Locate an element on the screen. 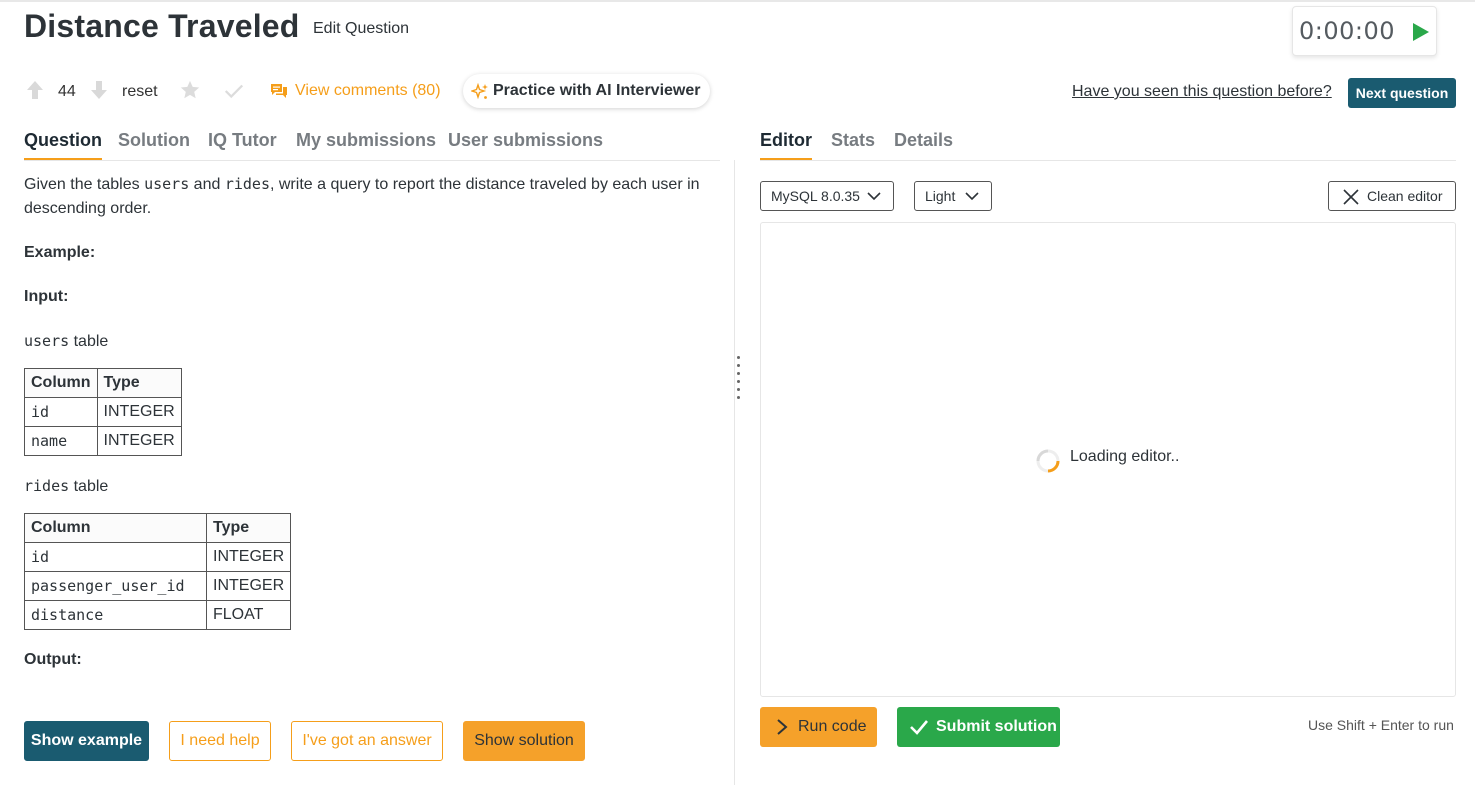 This screenshot has height=785, width=1475. tab-iq-tutor: IQ Tutor is located at coordinates (242, 140).